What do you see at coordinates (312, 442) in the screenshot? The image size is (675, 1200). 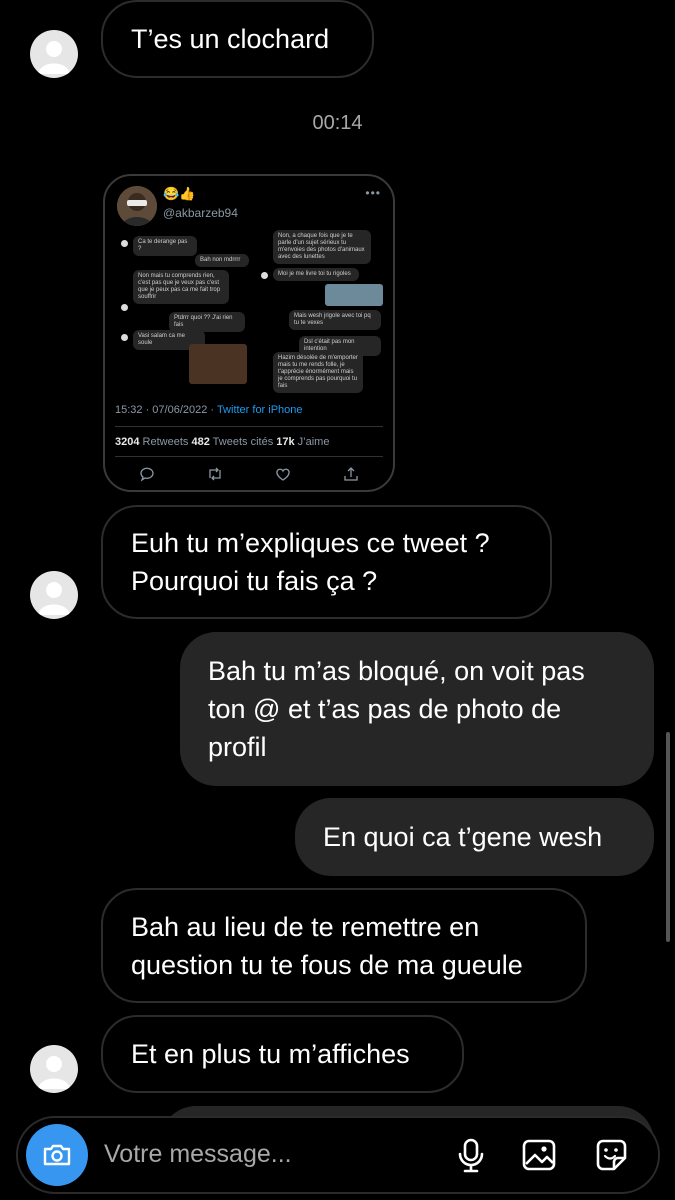 I see `likes-label: J’aime` at bounding box center [312, 442].